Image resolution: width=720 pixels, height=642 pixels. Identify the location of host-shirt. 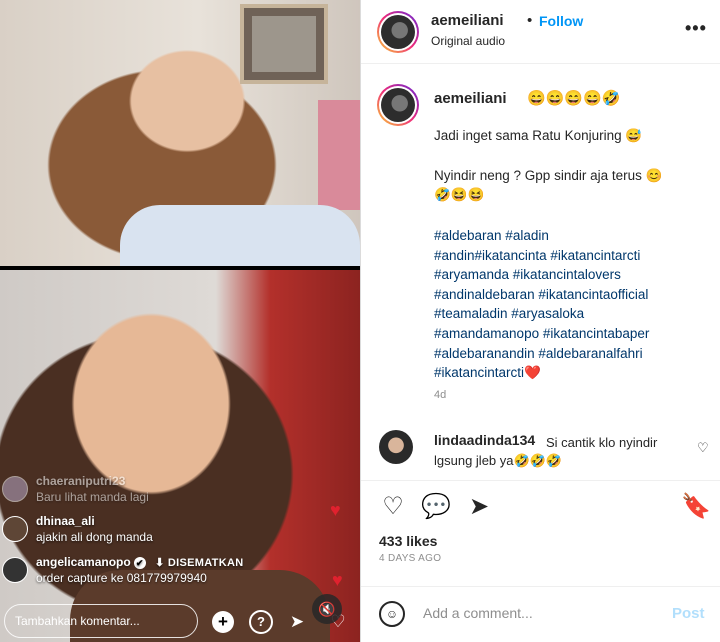
(240, 235).